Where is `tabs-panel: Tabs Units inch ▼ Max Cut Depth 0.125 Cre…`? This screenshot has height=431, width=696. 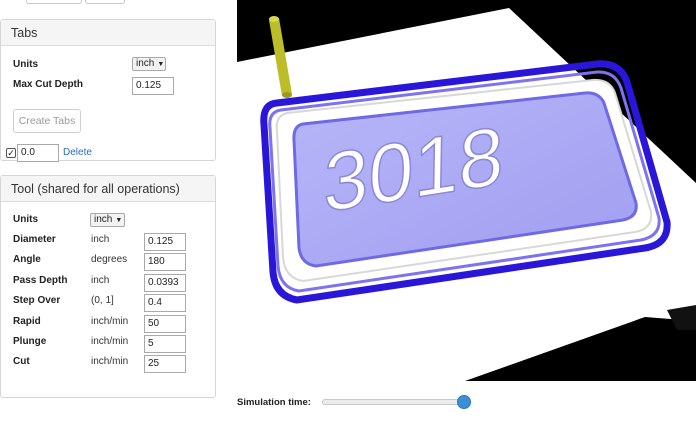 tabs-panel: Tabs Units inch ▼ Max Cut Depth 0.125 Cre… is located at coordinates (108, 90).